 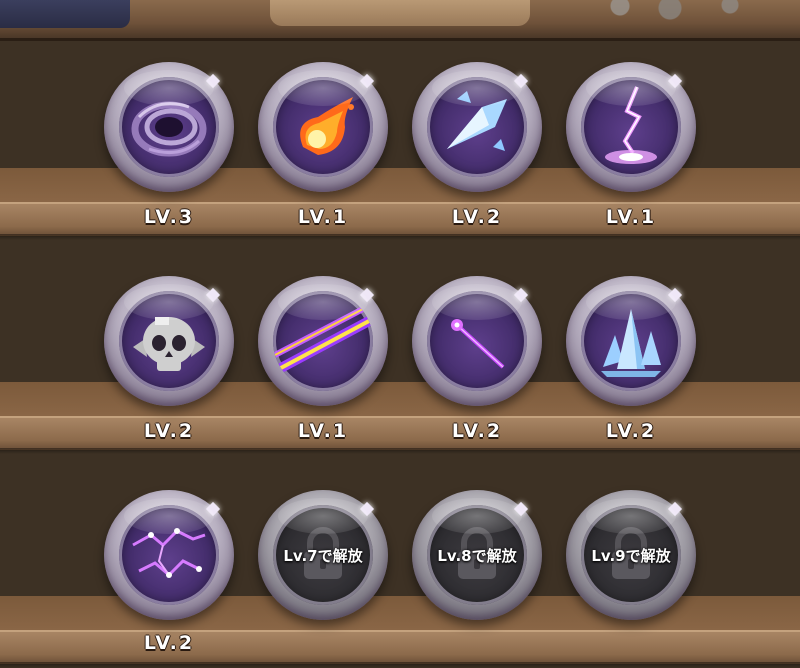 I want to click on locked-skill-slot-3: Lv.9で解放, so click(x=631, y=555).